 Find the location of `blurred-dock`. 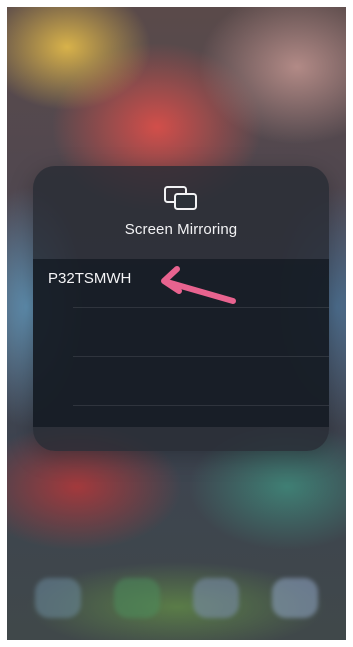

blurred-dock is located at coordinates (176, 598).